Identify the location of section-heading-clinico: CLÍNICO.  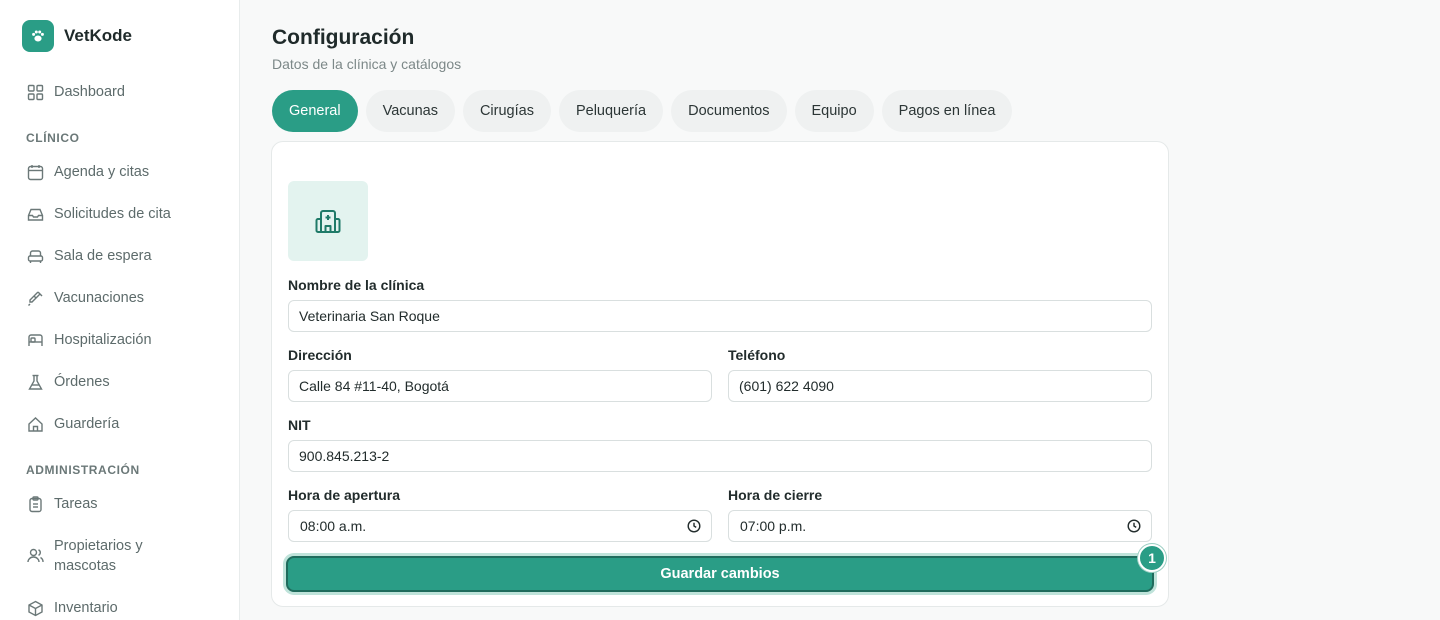
(53, 138).